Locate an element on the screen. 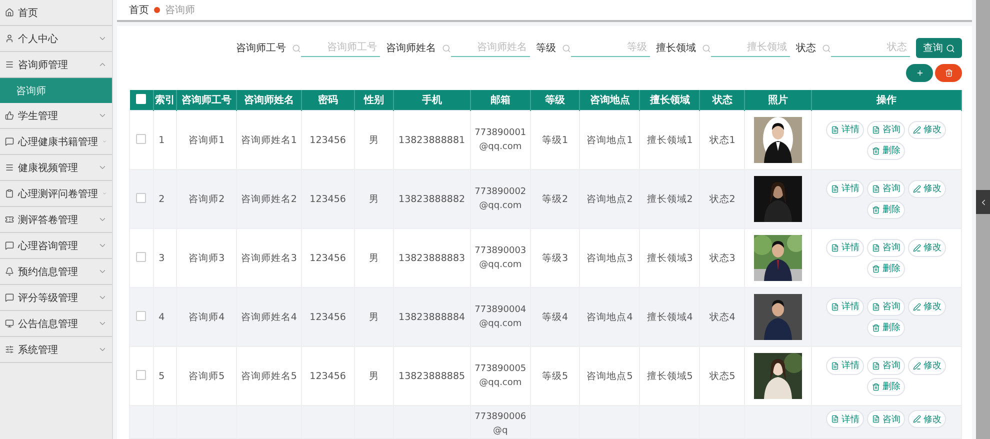  column-header: 密码 is located at coordinates (328, 100).